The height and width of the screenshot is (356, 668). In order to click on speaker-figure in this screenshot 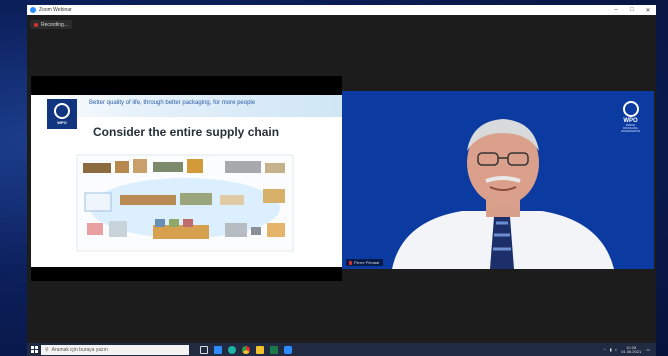, I will do `click(503, 194)`.